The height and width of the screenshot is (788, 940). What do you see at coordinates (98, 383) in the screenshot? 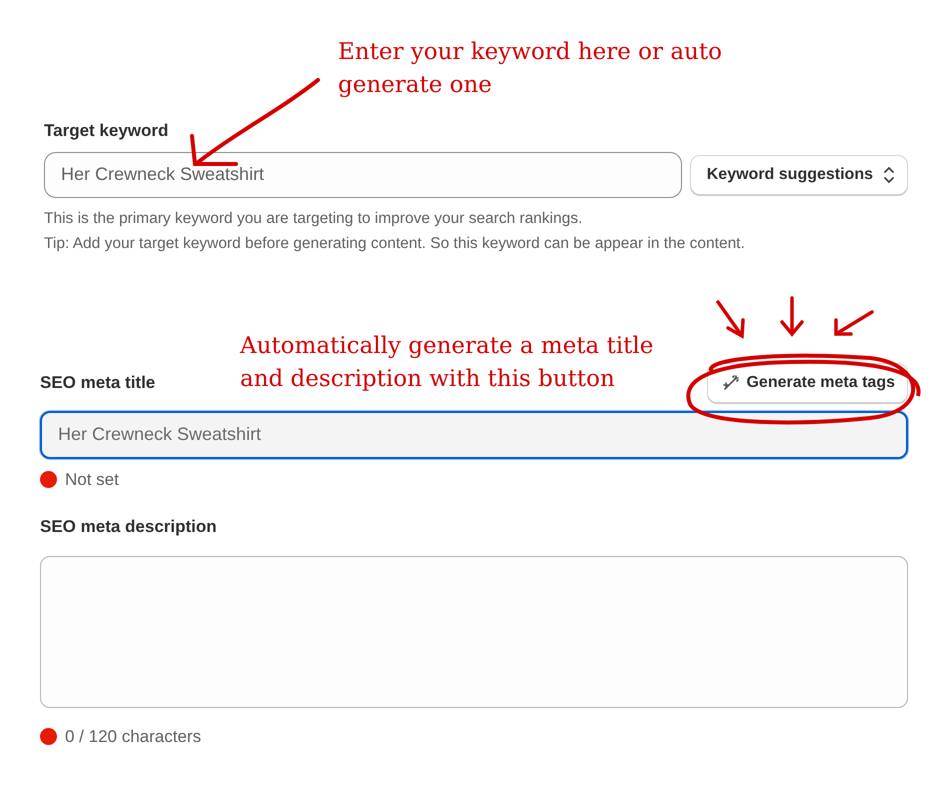
I see `field-label: SEO meta title` at bounding box center [98, 383].